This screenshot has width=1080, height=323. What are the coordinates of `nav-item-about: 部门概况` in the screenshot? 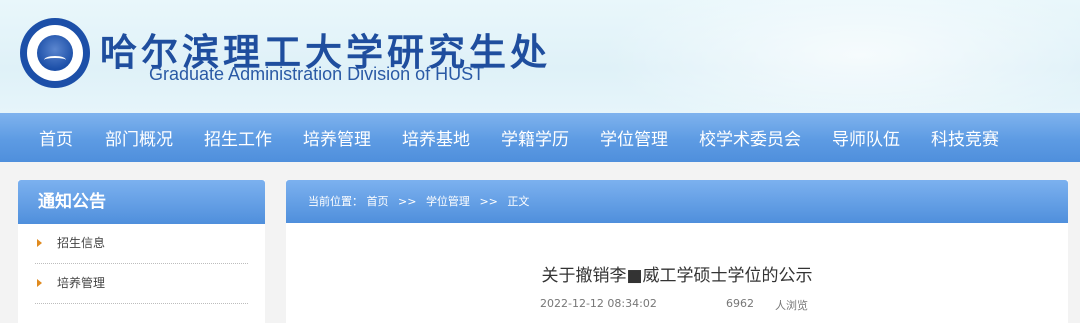 It's located at (139, 137).